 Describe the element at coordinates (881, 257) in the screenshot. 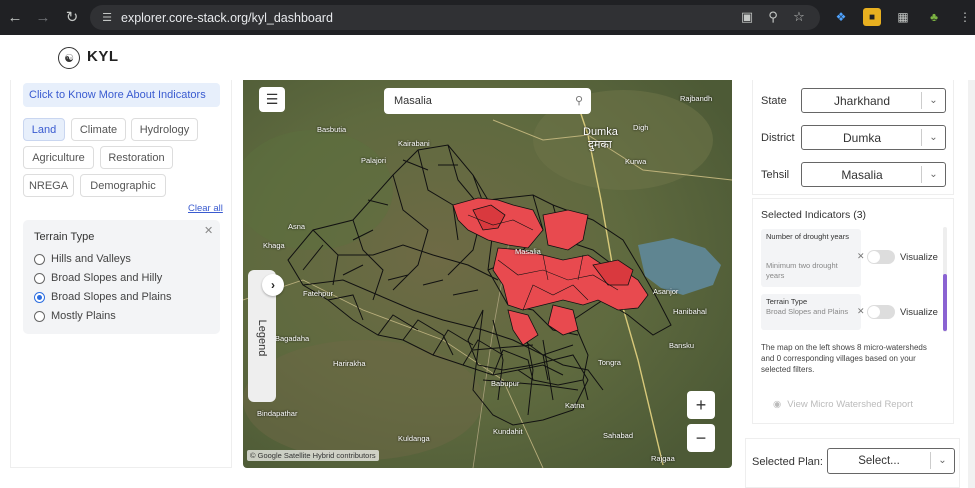

I see `visualize-toggle-drought` at that location.